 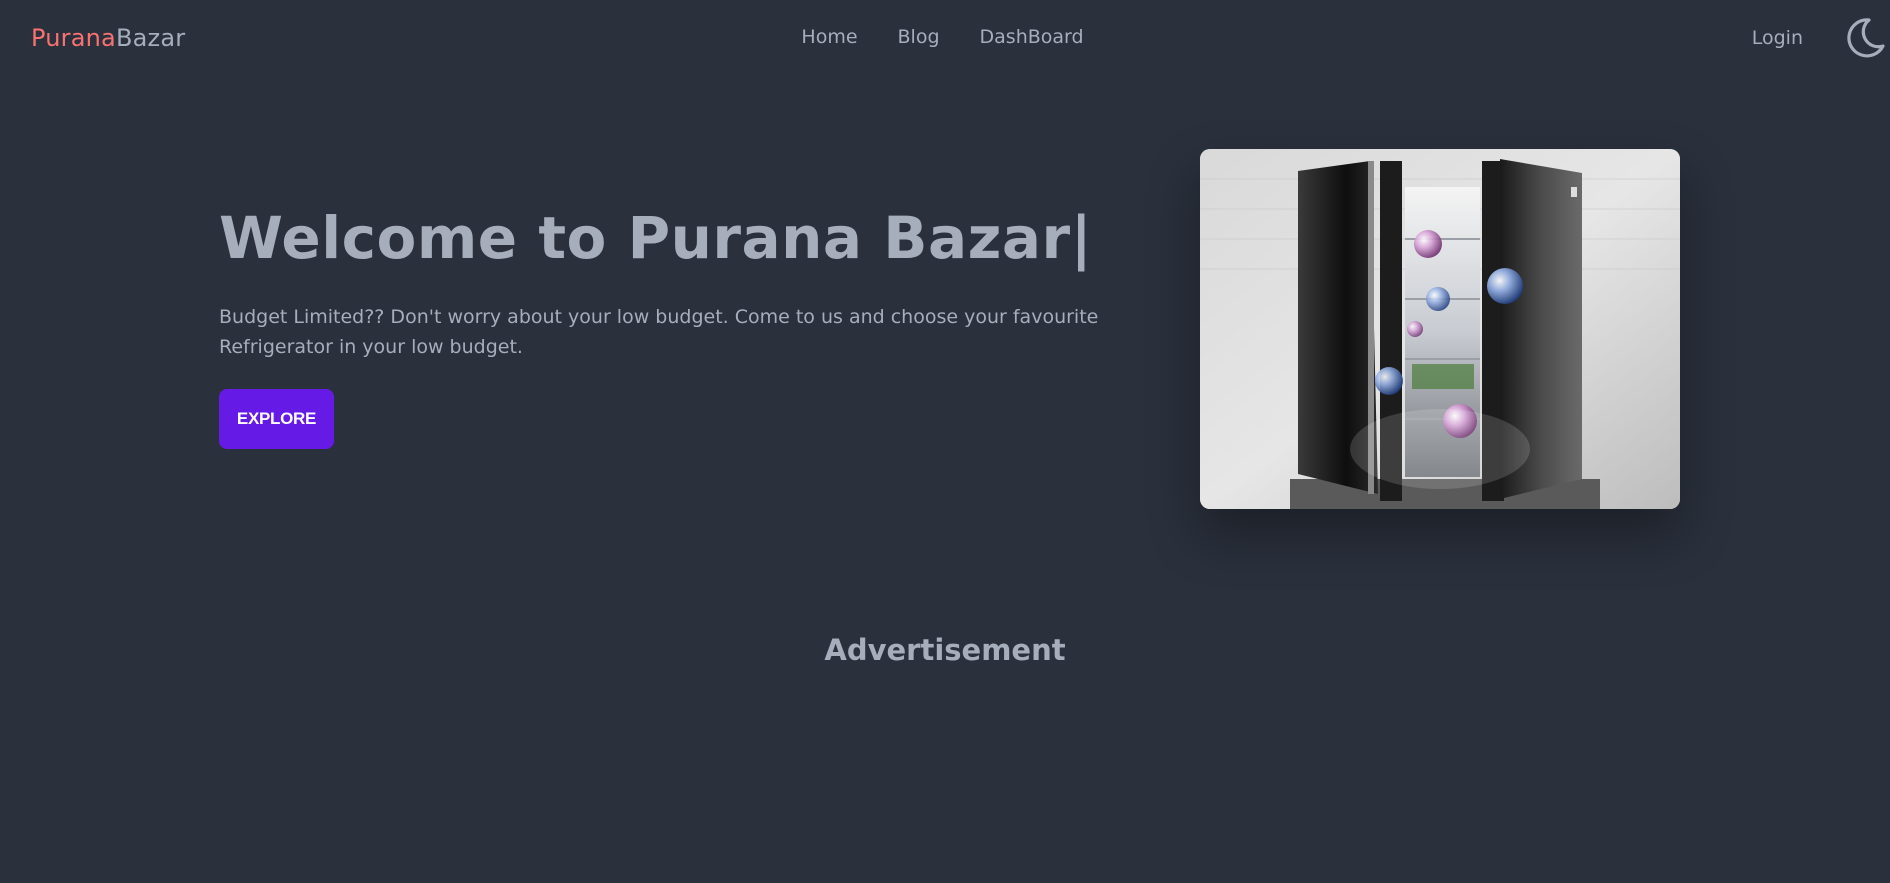 I want to click on hero-title: Welcome to Purana Bazar|, so click(x=656, y=238).